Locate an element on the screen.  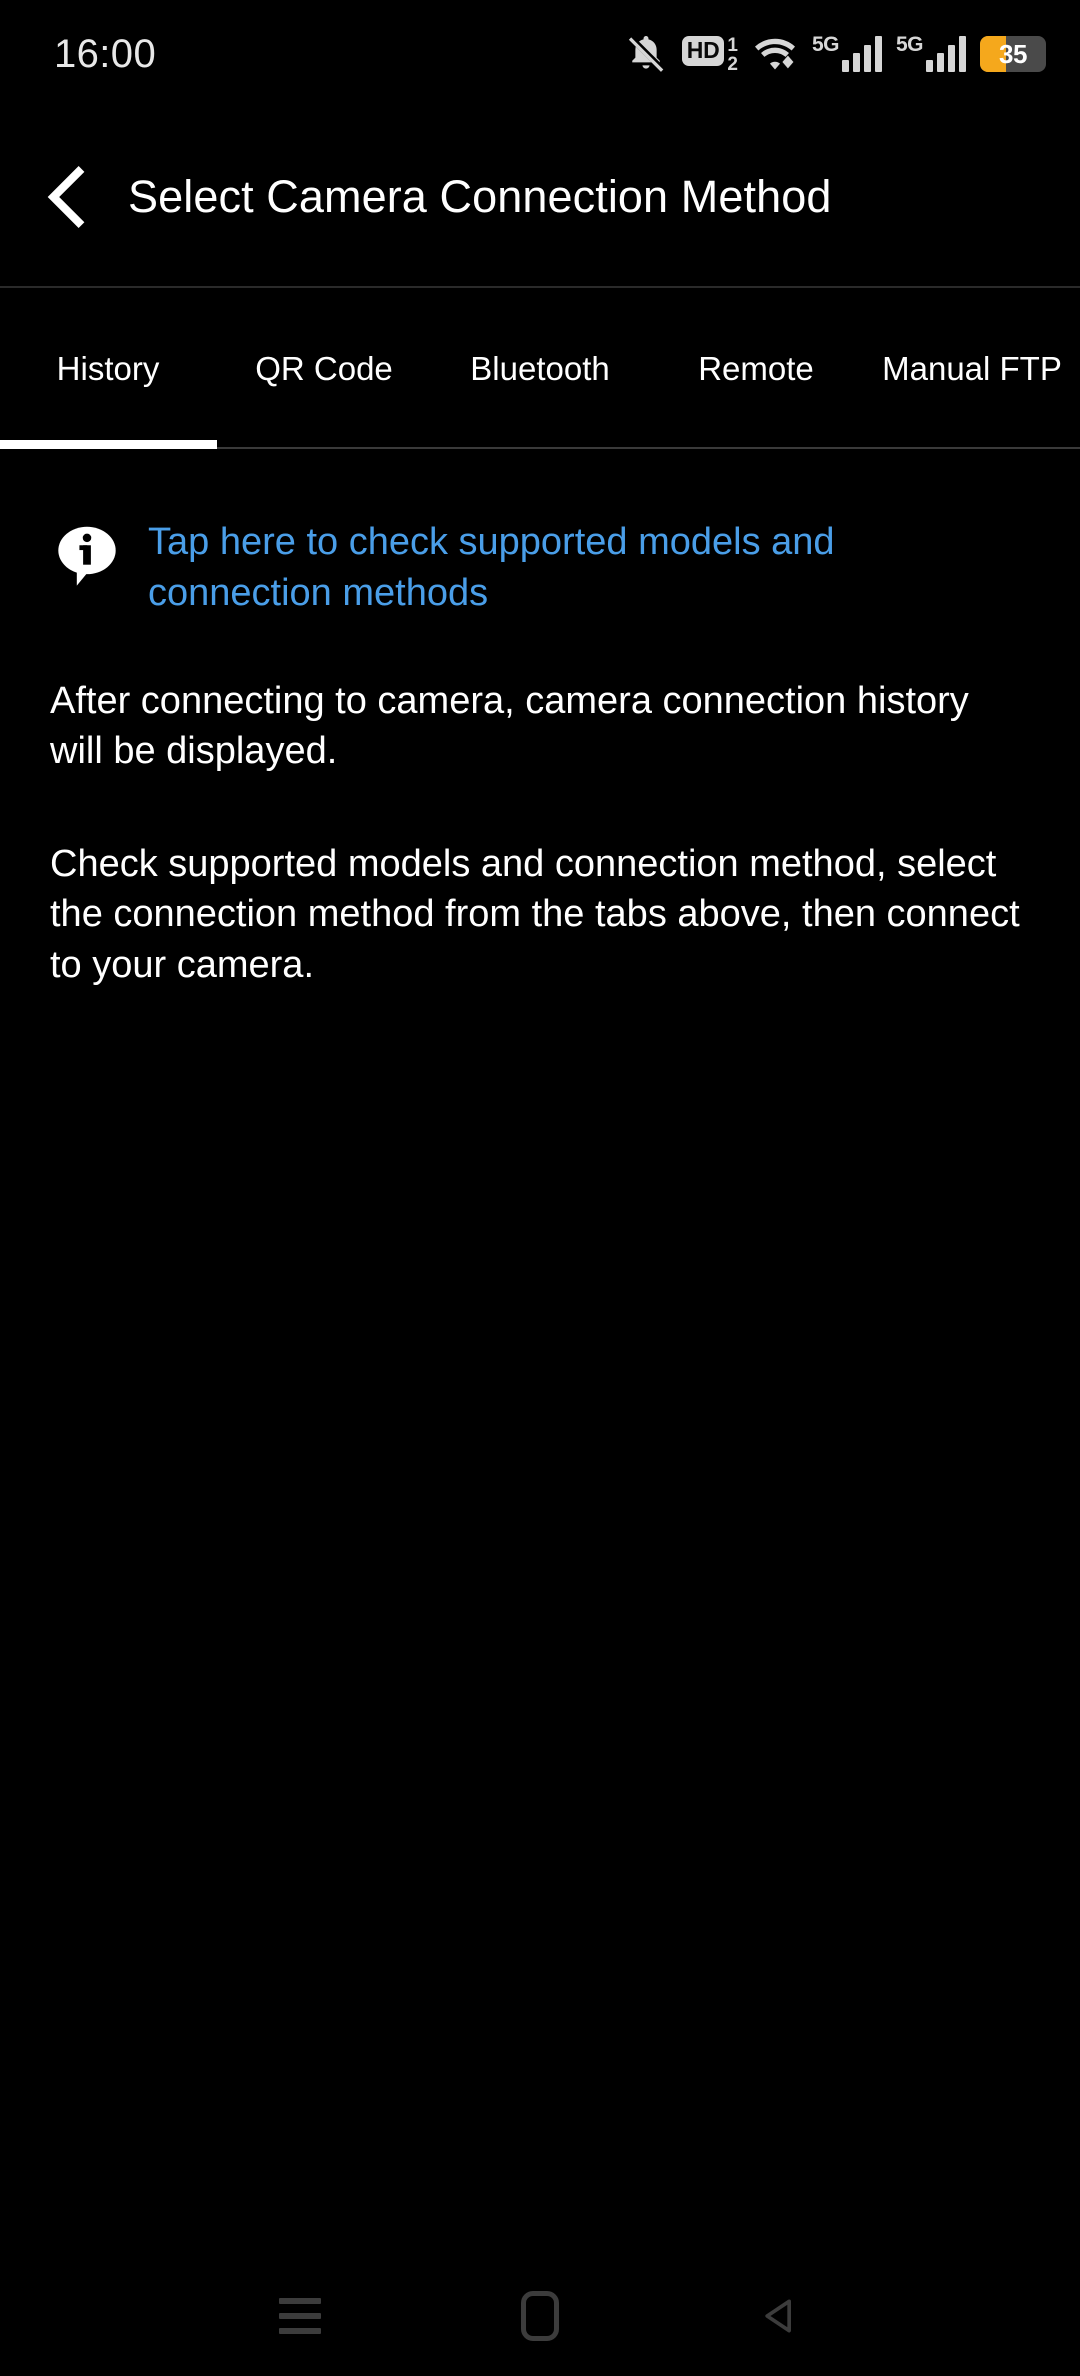
status-bar: 16:00 HD 1 2 5G 5G 35 is located at coordinates (540, 54).